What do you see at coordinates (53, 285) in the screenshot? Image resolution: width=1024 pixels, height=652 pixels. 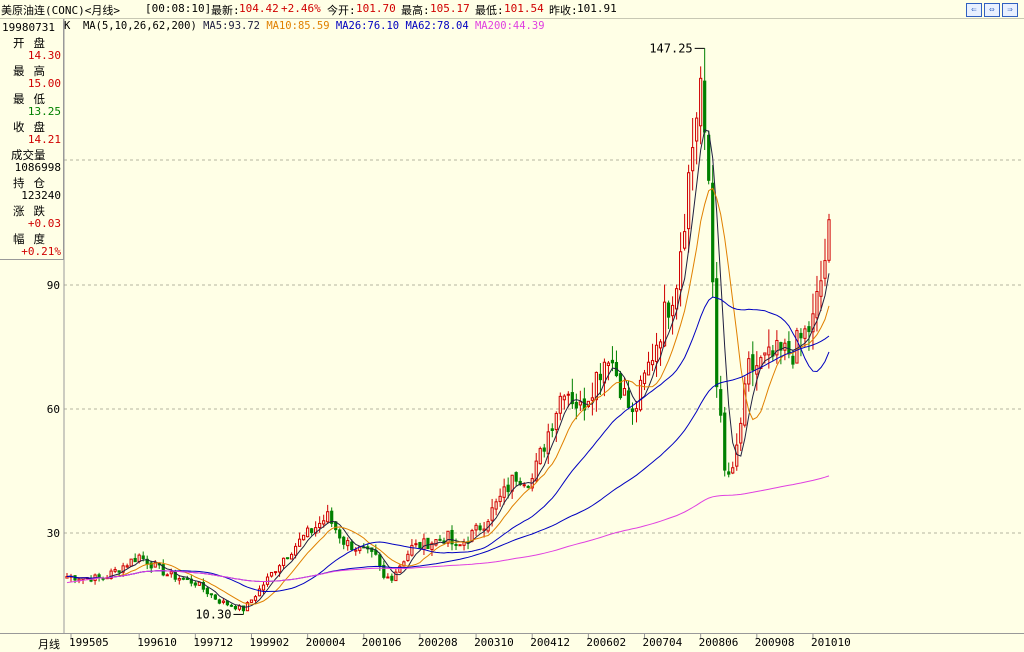 I see `y-tick-label: 90` at bounding box center [53, 285].